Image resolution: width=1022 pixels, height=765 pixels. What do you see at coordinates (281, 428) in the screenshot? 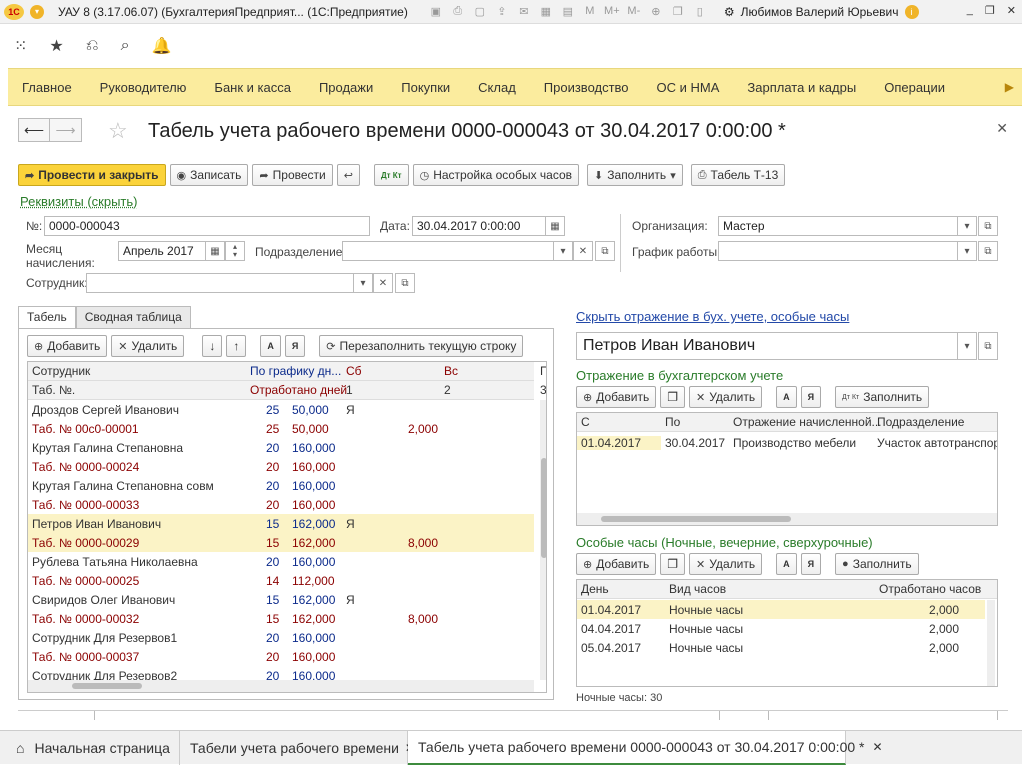
I see `table-row: Таб. № 00с0-00001 25 50,000 2,000` at bounding box center [281, 428].